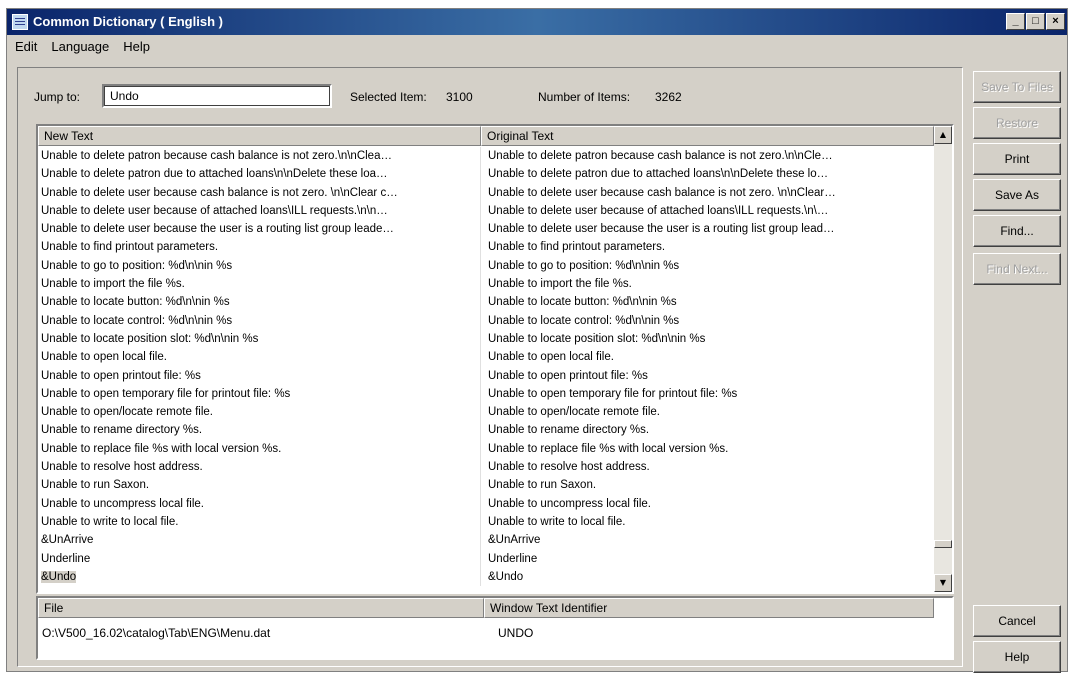  I want to click on new-text-cell: Unable to open printout file: %s, so click(259, 375).